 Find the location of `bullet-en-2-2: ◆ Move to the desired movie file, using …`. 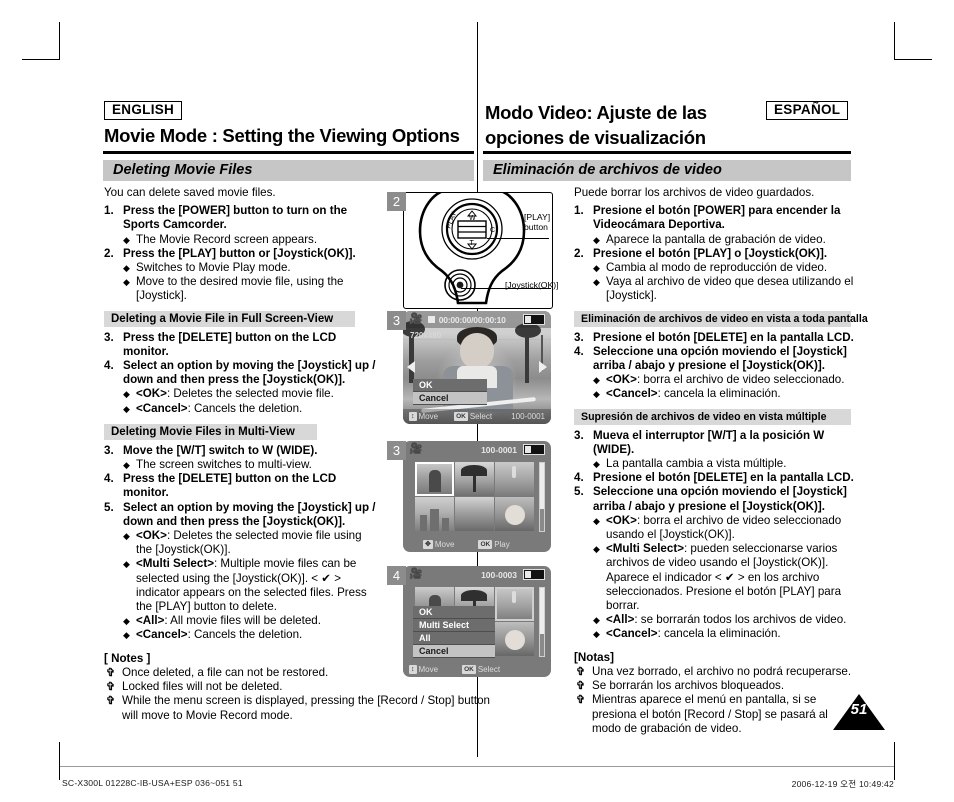

bullet-en-2-2: ◆ Move to the desired movie file, using … is located at coordinates (241, 289).